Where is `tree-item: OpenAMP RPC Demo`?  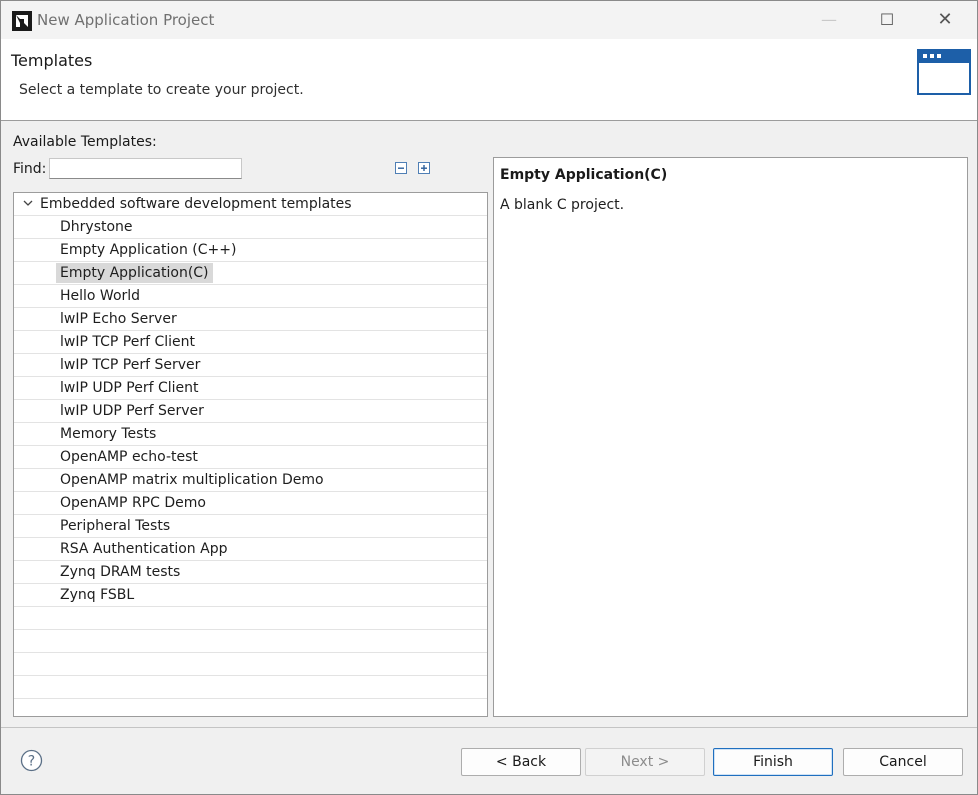
tree-item: OpenAMP RPC Demo is located at coordinates (250, 503).